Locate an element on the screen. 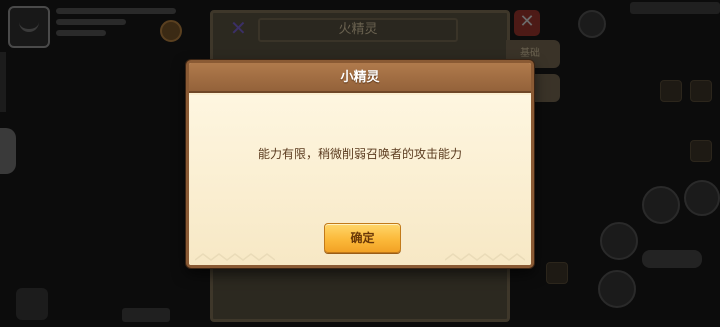 This screenshot has height=327, width=720. background-close-button: ✕ is located at coordinates (527, 23).